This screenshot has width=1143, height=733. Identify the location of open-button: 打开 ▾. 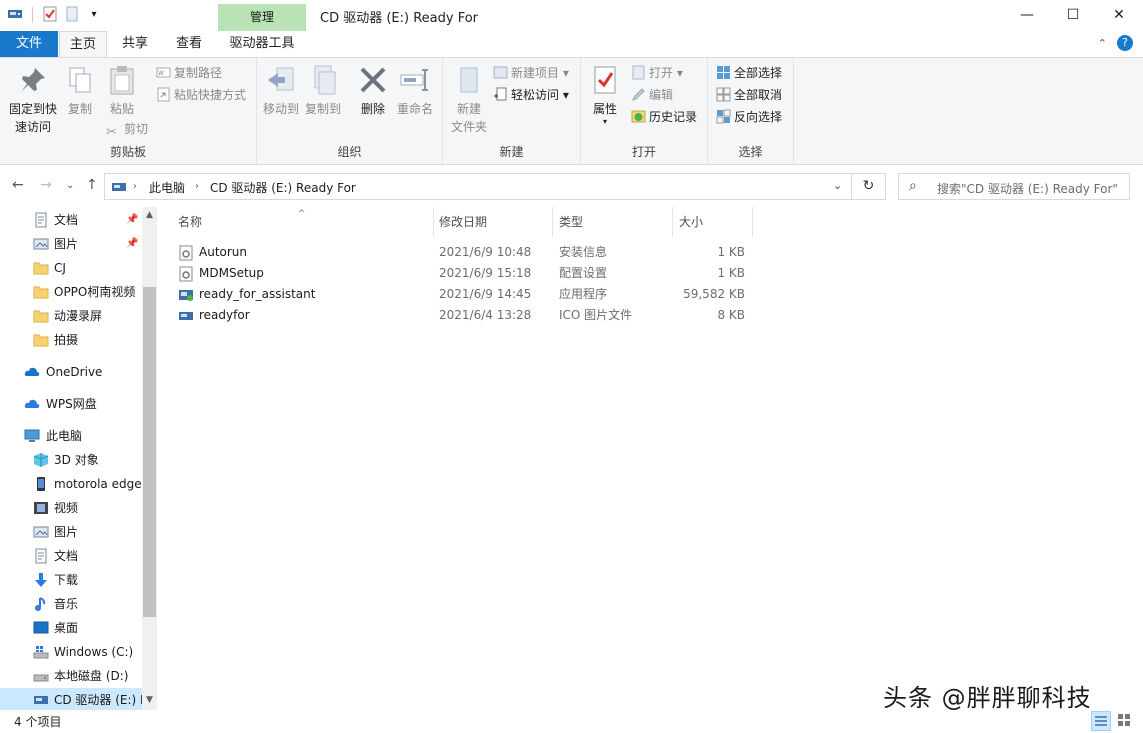
(657, 73).